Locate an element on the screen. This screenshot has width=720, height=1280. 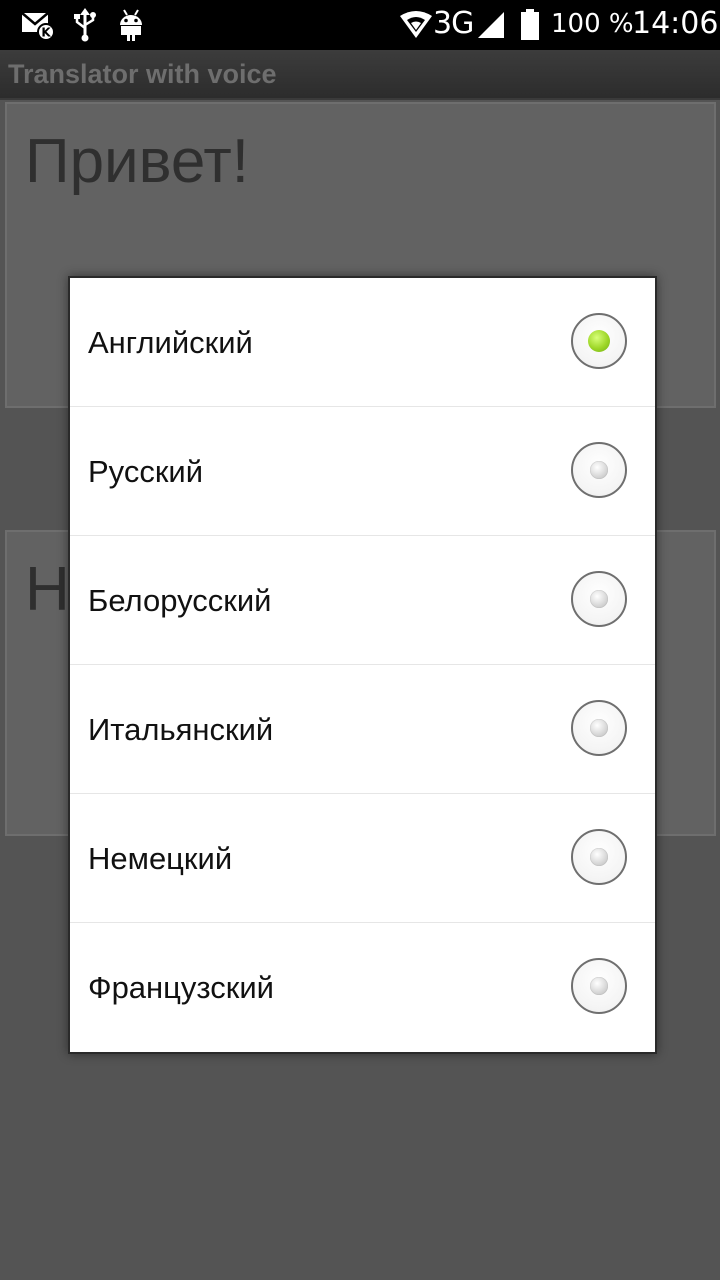
network-type-label: 3G is located at coordinates (453, 23).